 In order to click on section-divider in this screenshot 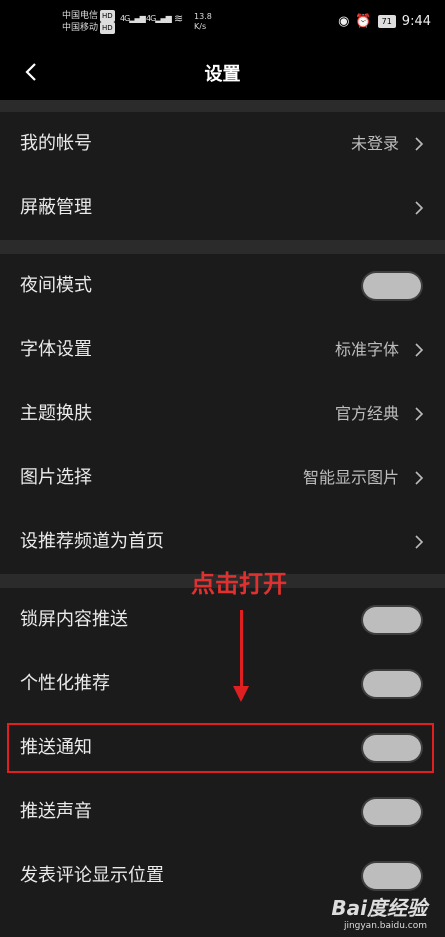, I will do `click(222, 247)`.